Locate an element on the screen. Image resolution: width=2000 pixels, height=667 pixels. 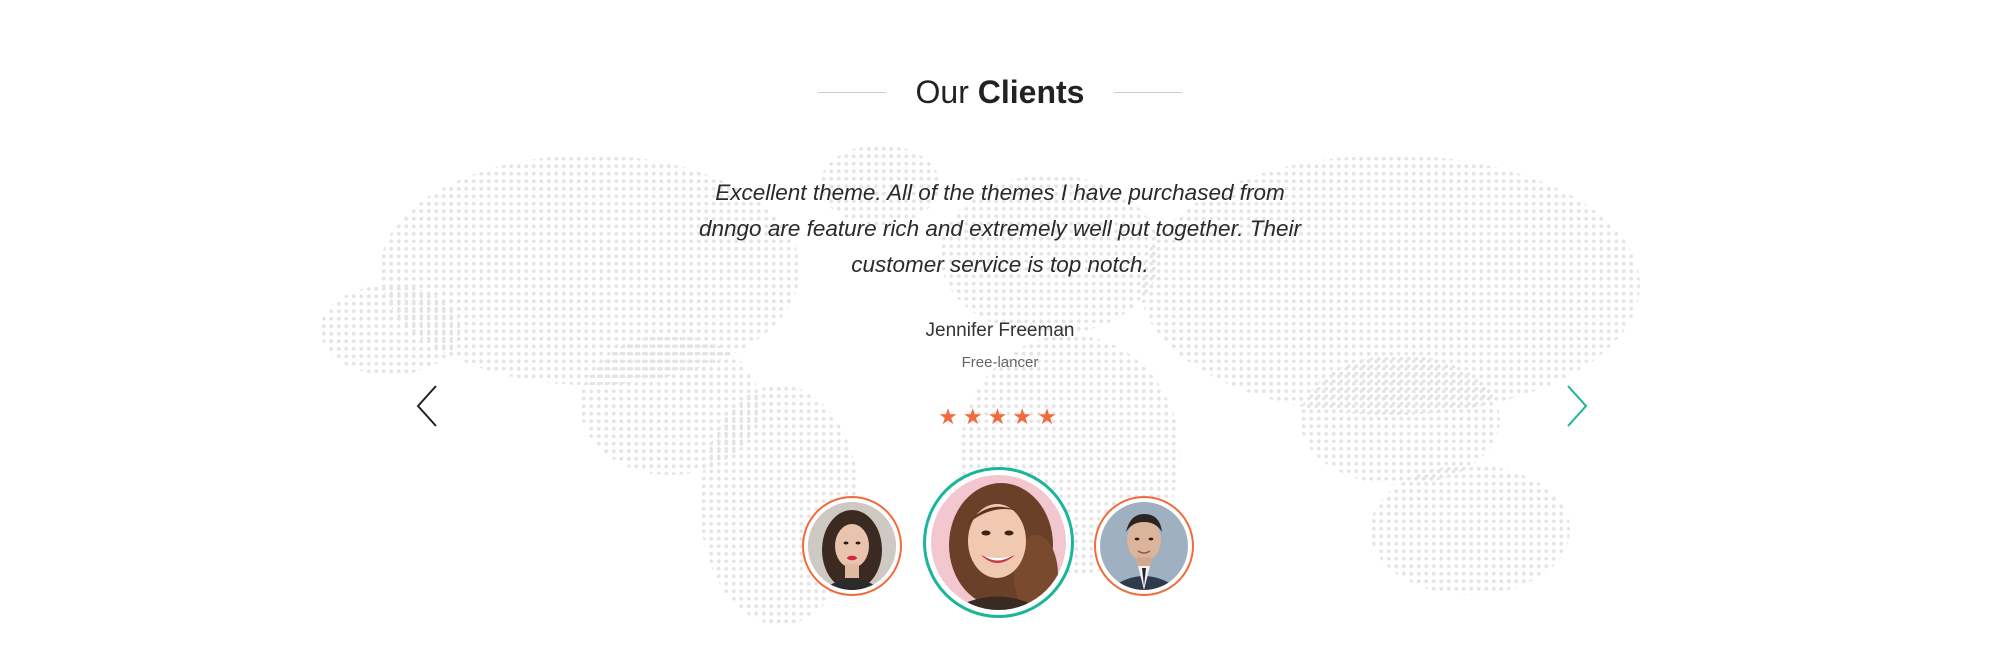
avatar-photo-man-suit is located at coordinates (1144, 546).